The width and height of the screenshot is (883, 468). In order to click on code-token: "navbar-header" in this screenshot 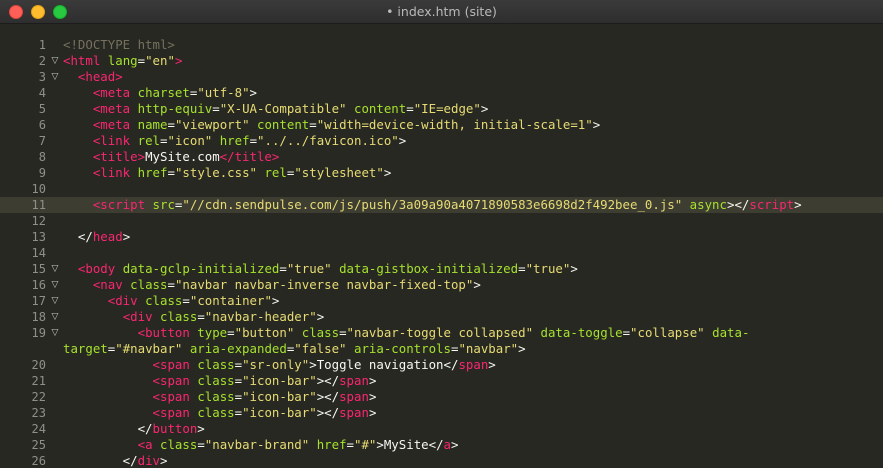, I will do `click(260, 316)`.